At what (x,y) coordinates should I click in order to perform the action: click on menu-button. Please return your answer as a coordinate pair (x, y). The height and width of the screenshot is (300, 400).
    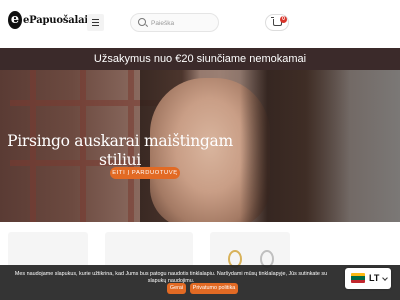
    Looking at the image, I should click on (95, 22).